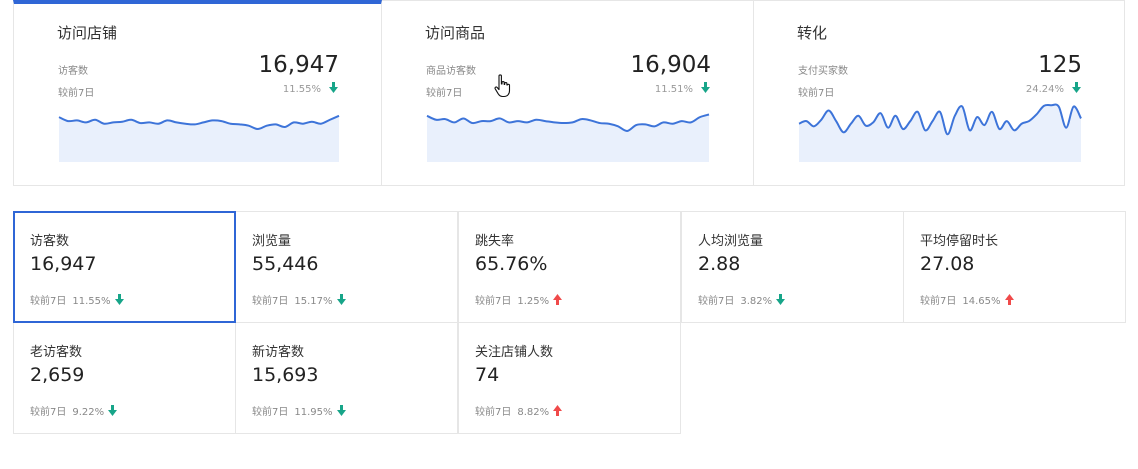 The height and width of the screenshot is (469, 1138). What do you see at coordinates (495, 241) in the screenshot?
I see `metric-label: 跳失率` at bounding box center [495, 241].